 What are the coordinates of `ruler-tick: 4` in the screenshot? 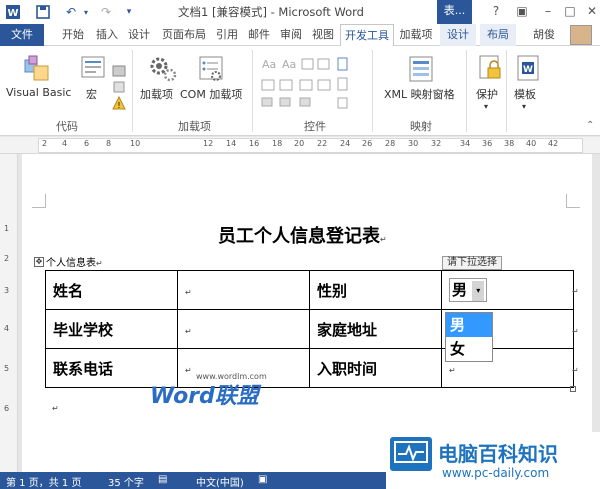 It's located at (65, 143).